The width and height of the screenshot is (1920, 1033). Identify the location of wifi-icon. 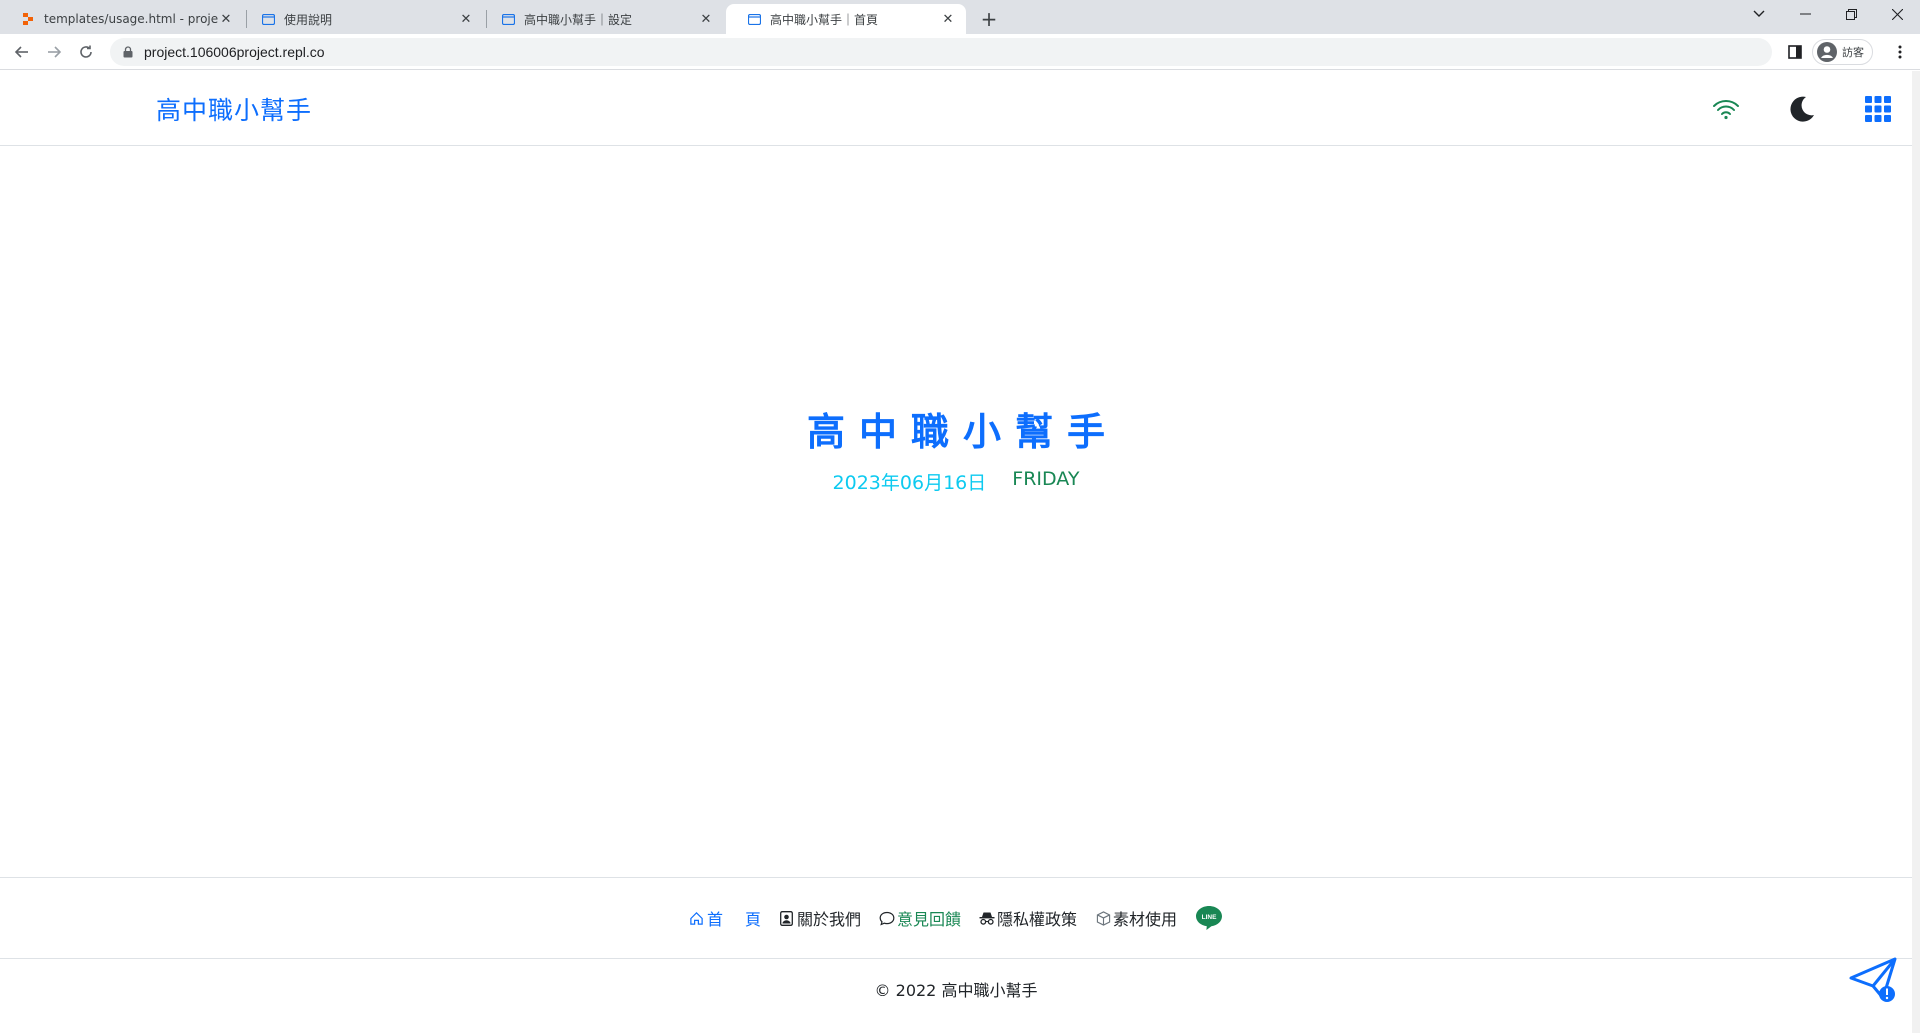
(1726, 109).